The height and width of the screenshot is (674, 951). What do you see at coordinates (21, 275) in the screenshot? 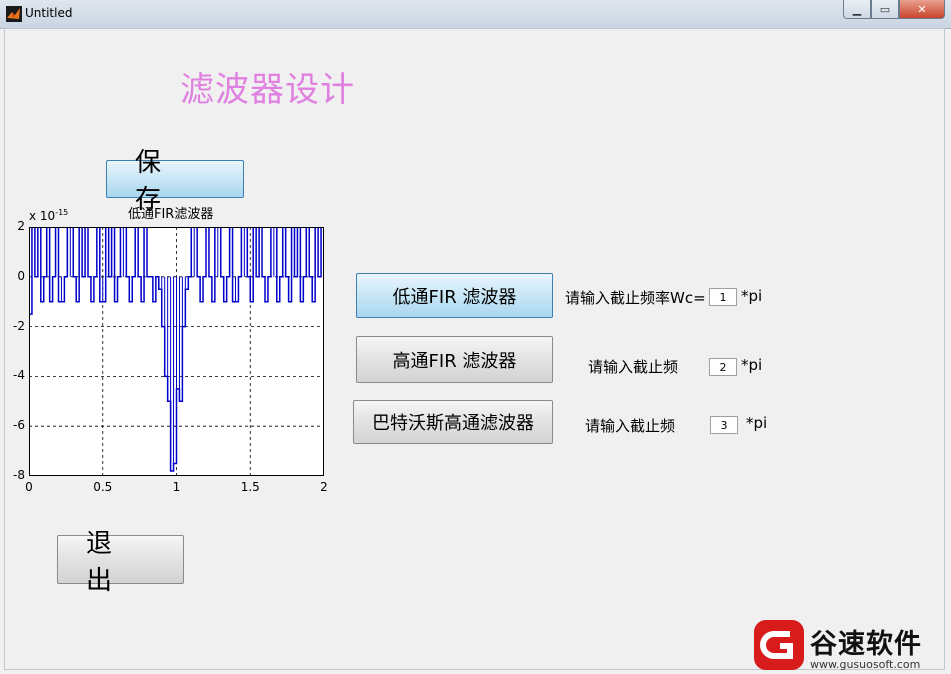
I see `y-tick-label: 0` at bounding box center [21, 275].